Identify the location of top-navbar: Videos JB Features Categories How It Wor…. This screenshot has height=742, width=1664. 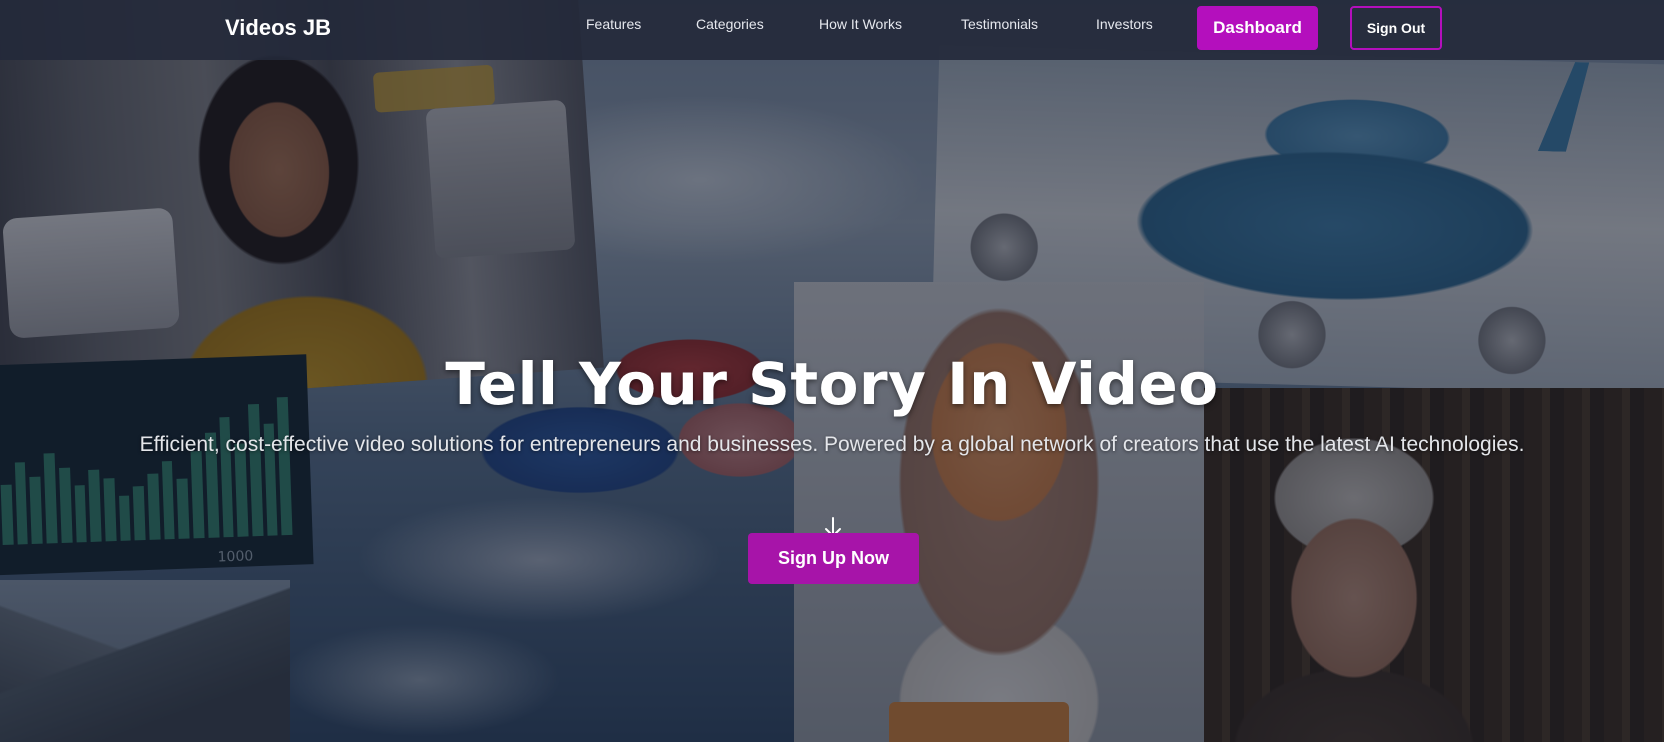
(832, 30).